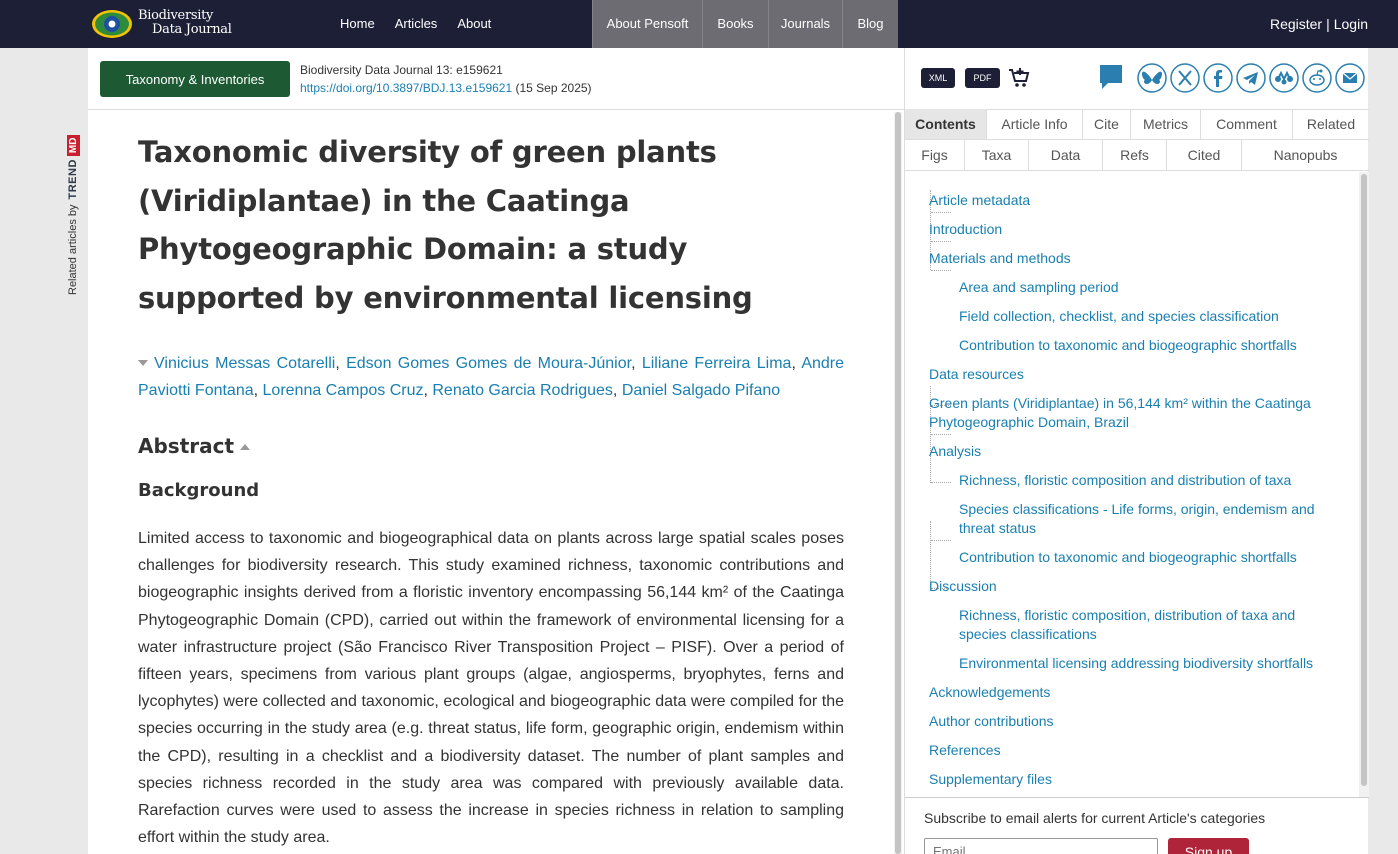 This screenshot has width=1398, height=854. I want to click on main-nav: Home Articles About, so click(415, 24).